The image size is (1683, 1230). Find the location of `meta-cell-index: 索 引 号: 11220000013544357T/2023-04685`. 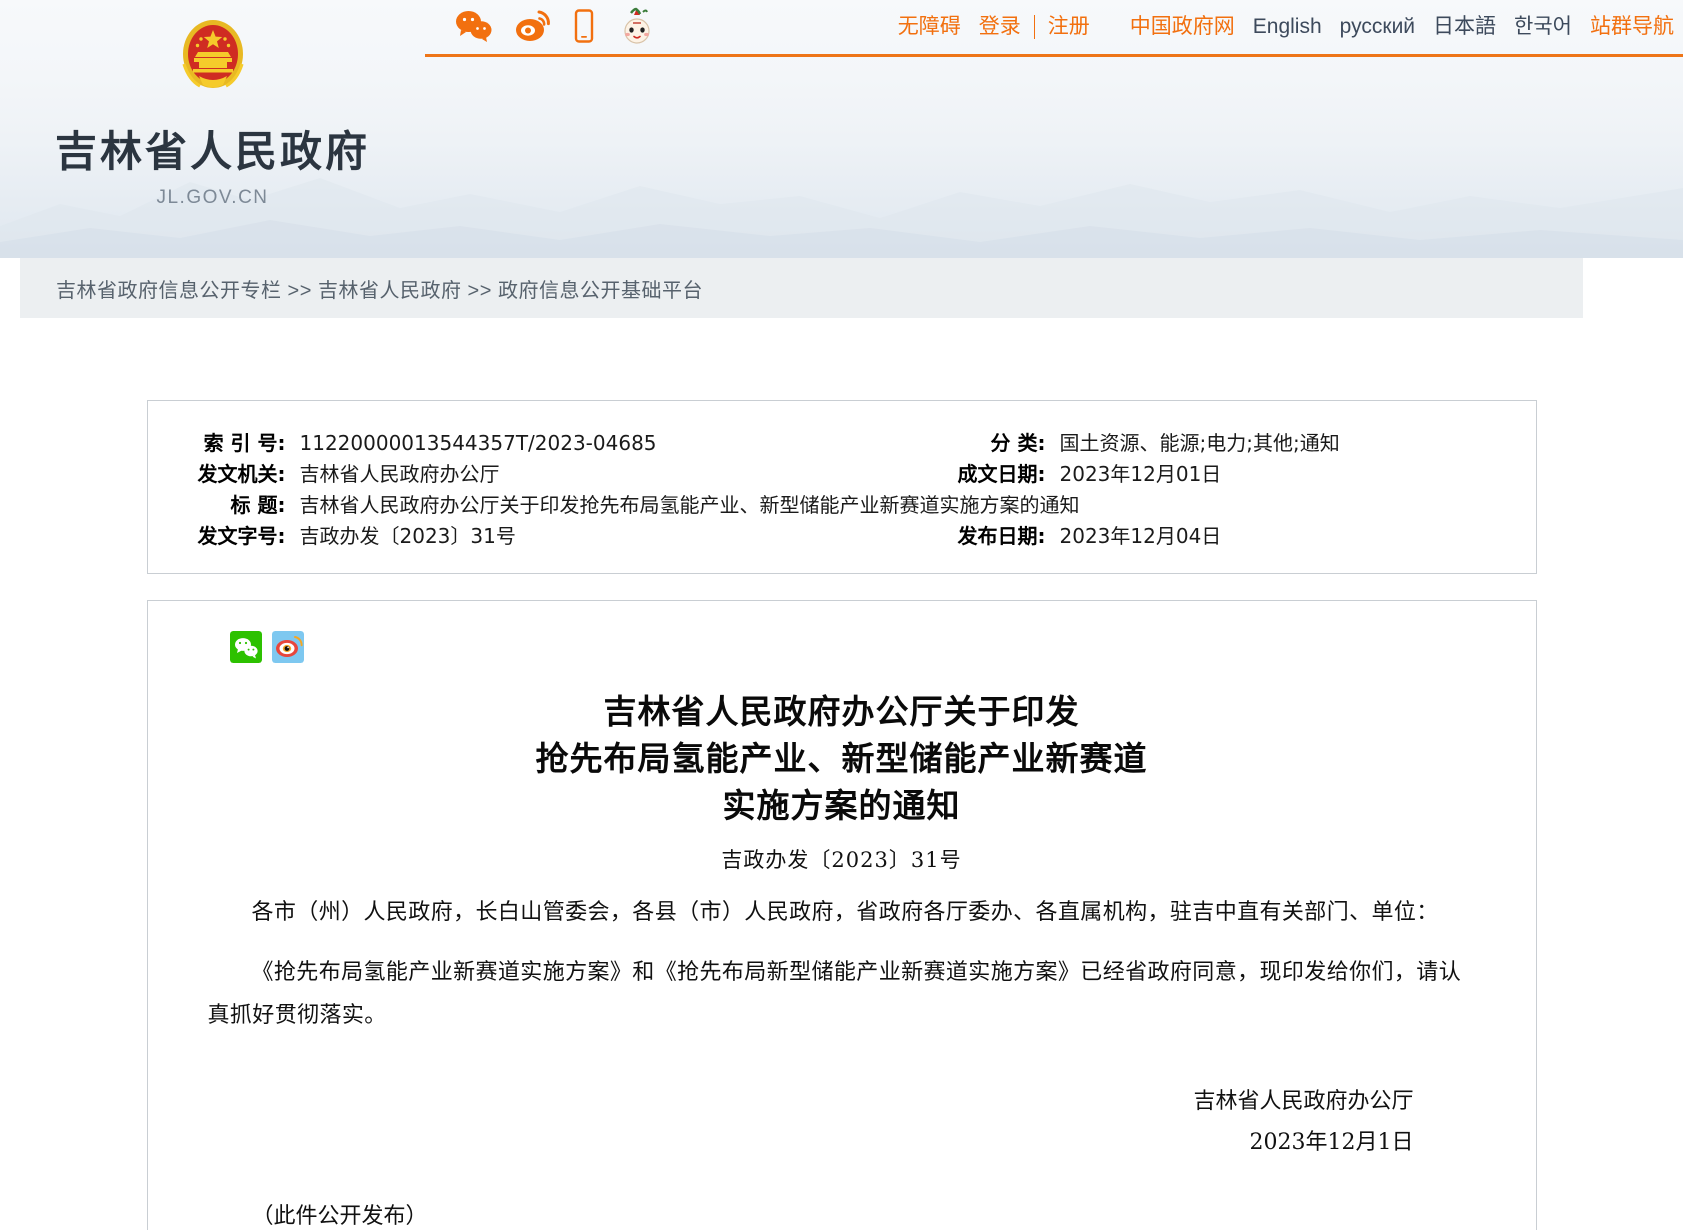

meta-cell-index: 索 引 号: 11220000013544357T/2023-04685 is located at coordinates (528, 441).